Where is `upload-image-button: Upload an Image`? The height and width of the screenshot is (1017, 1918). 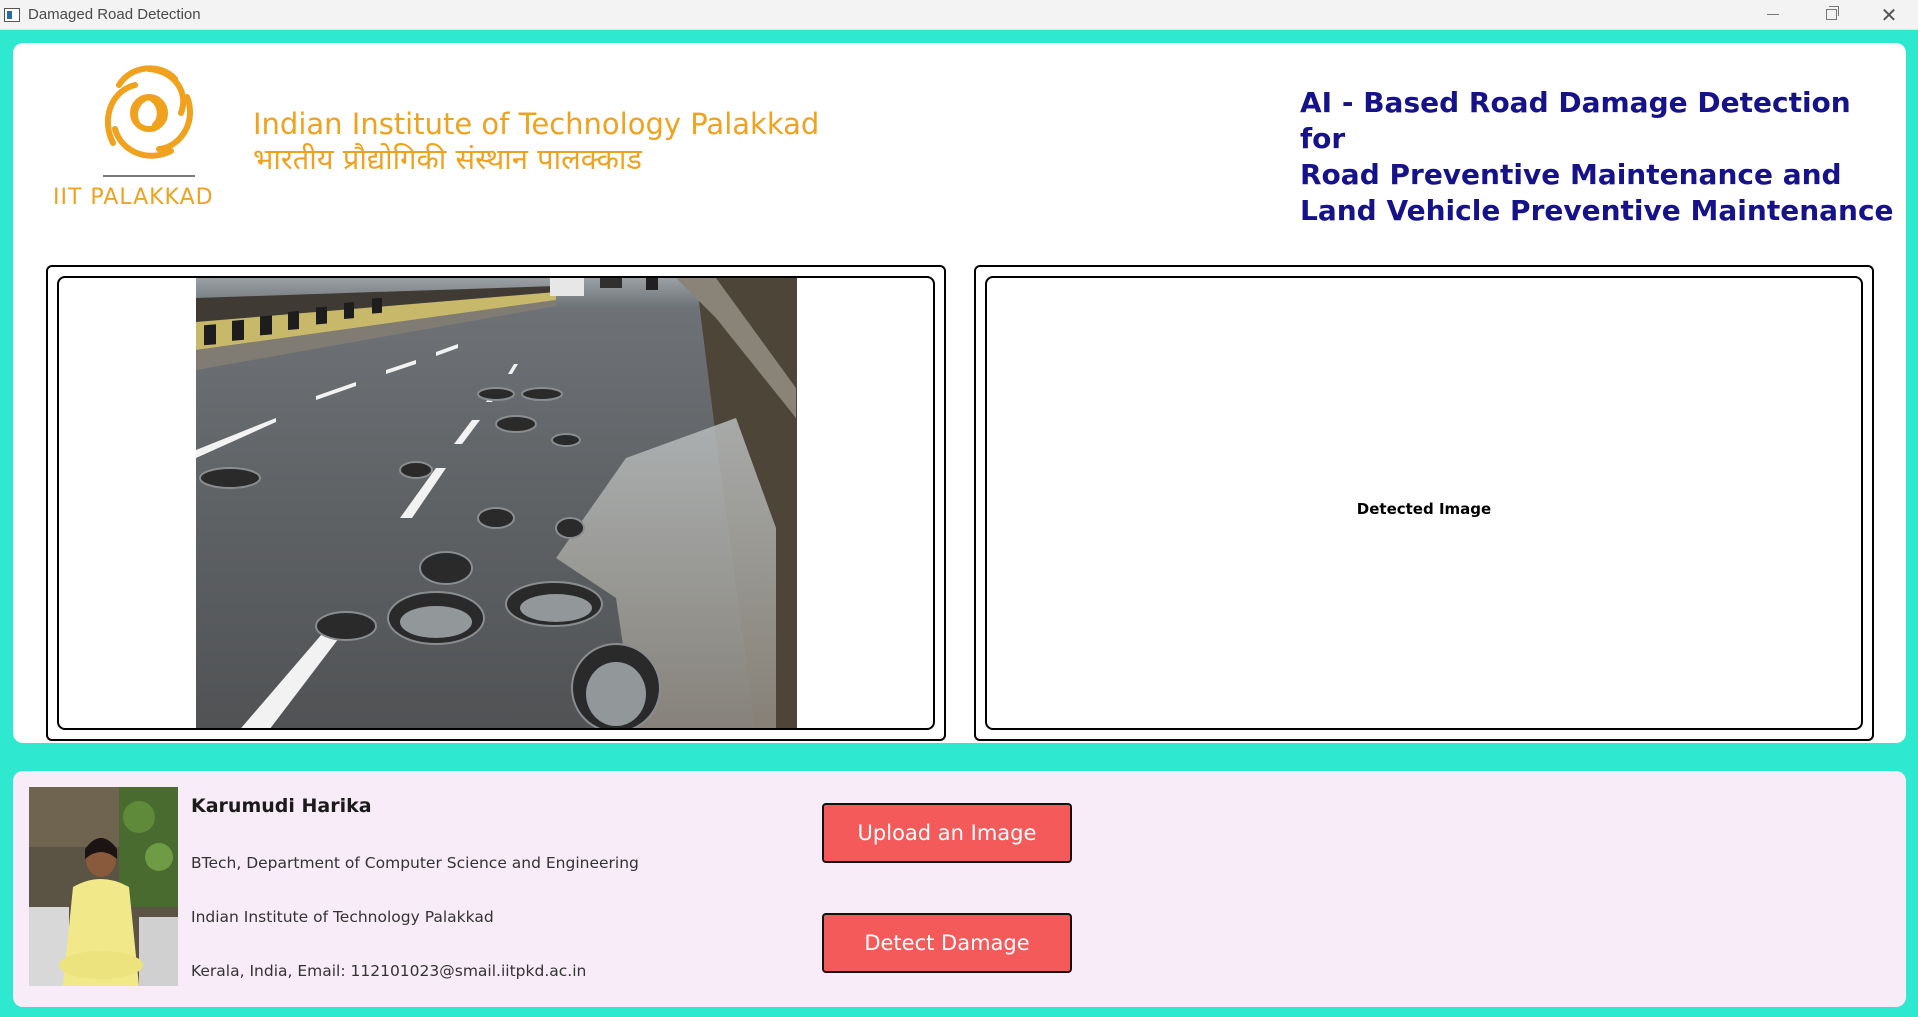
upload-image-button: Upload an Image is located at coordinates (947, 833).